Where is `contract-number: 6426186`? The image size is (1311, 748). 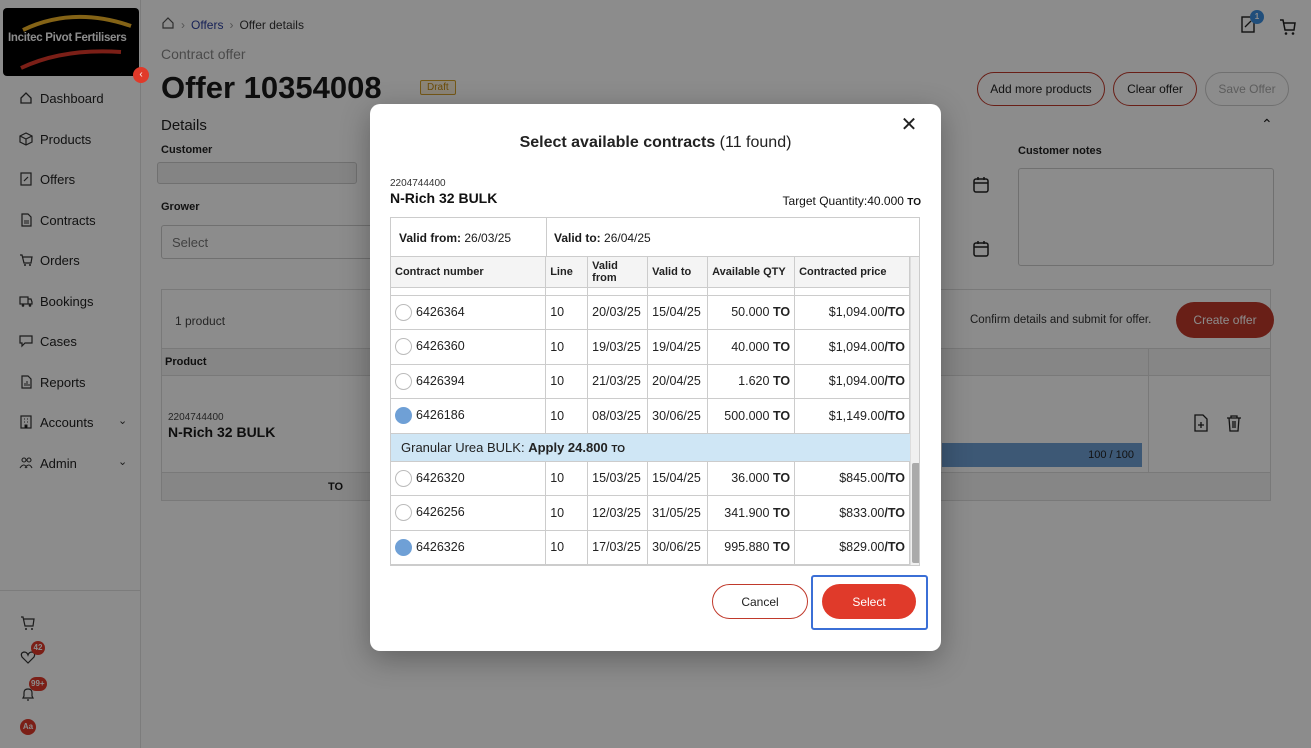 contract-number: 6426186 is located at coordinates (440, 415).